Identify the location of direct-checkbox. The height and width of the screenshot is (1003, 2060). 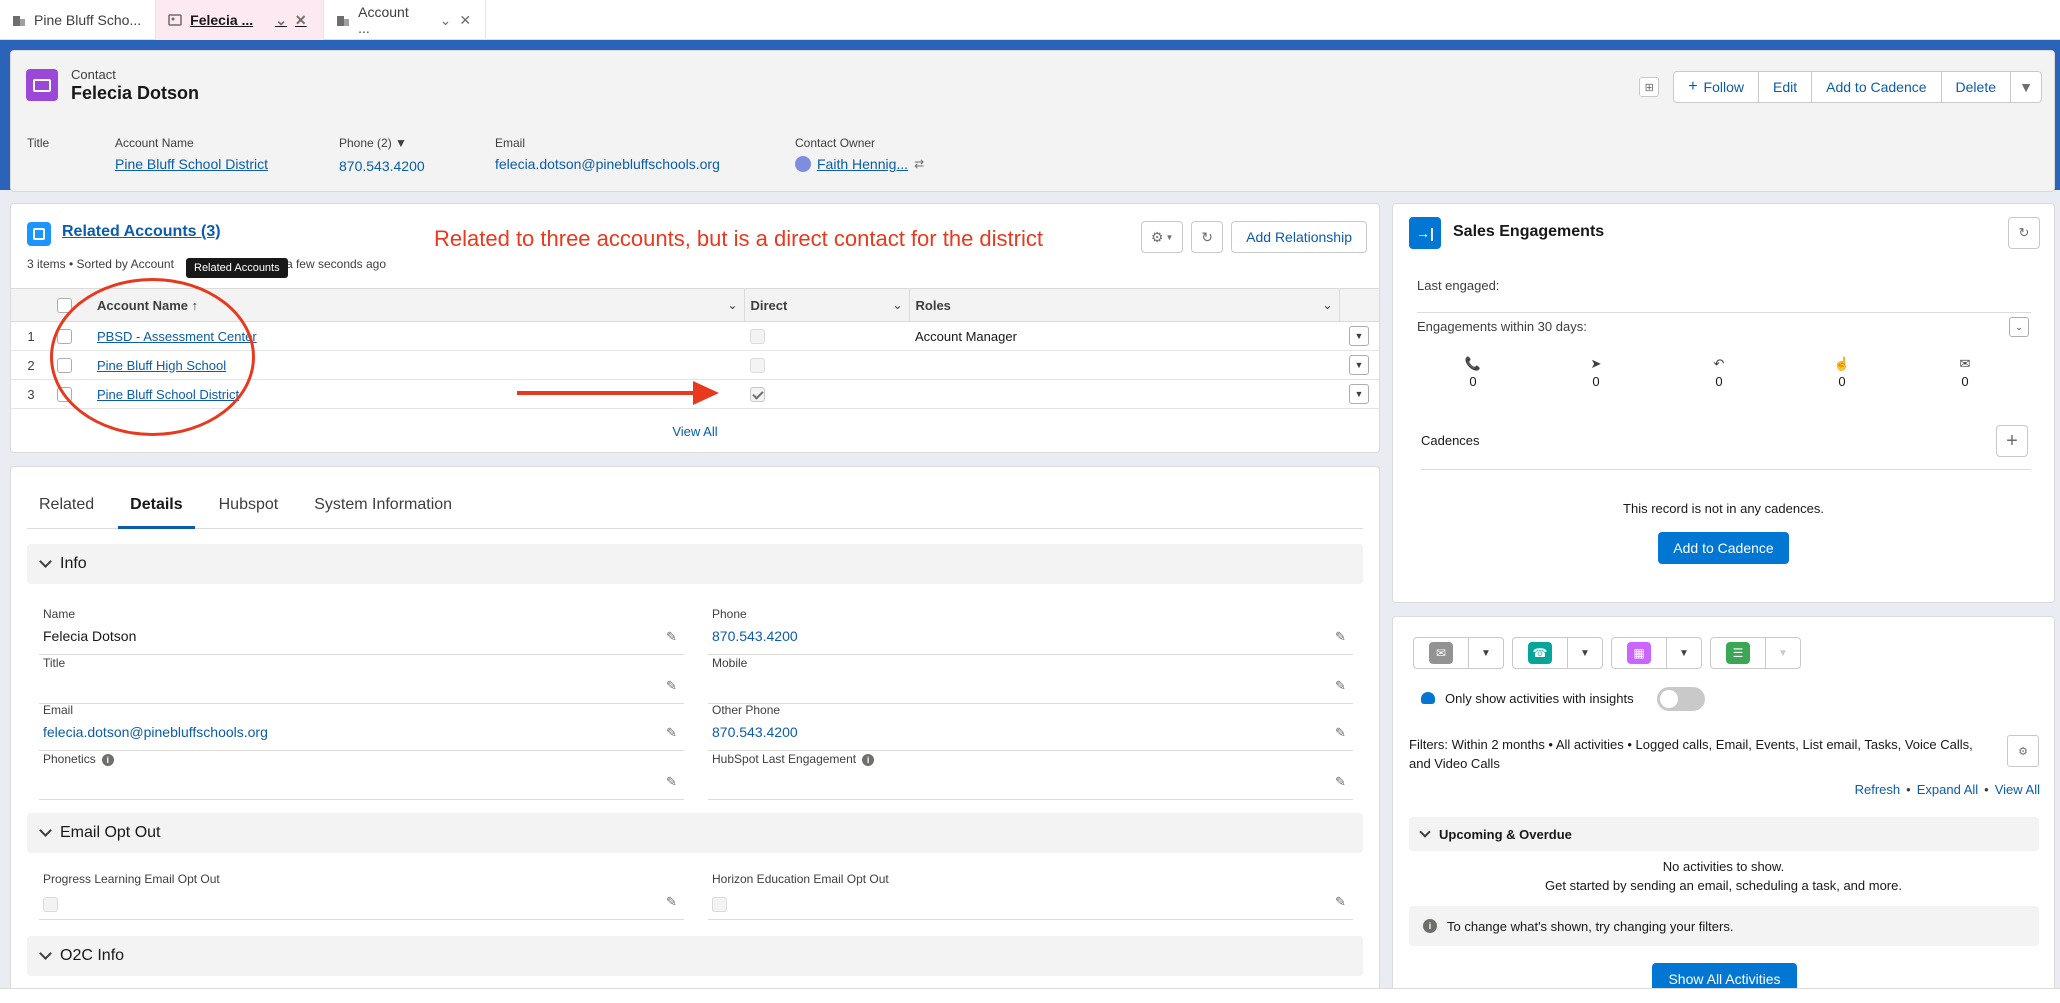
(757, 337).